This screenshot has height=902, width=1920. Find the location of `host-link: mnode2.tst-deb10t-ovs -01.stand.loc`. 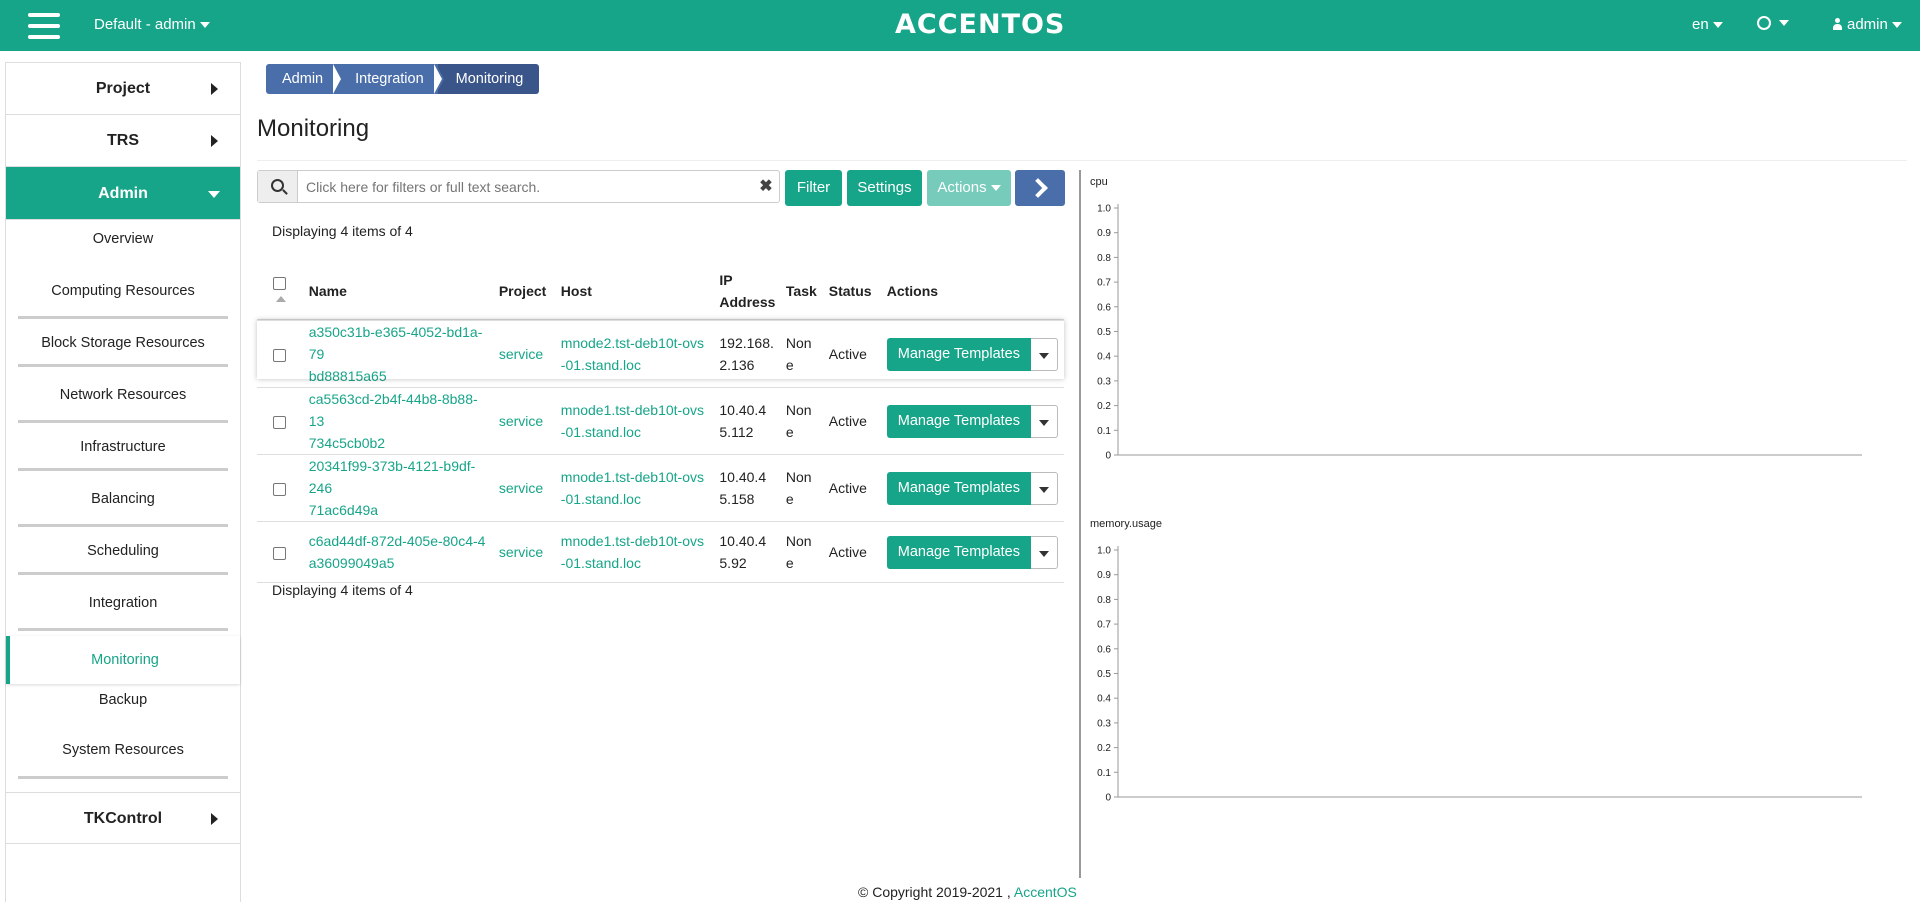

host-link: mnode2.tst-deb10t-ovs -01.stand.loc is located at coordinates (632, 354).